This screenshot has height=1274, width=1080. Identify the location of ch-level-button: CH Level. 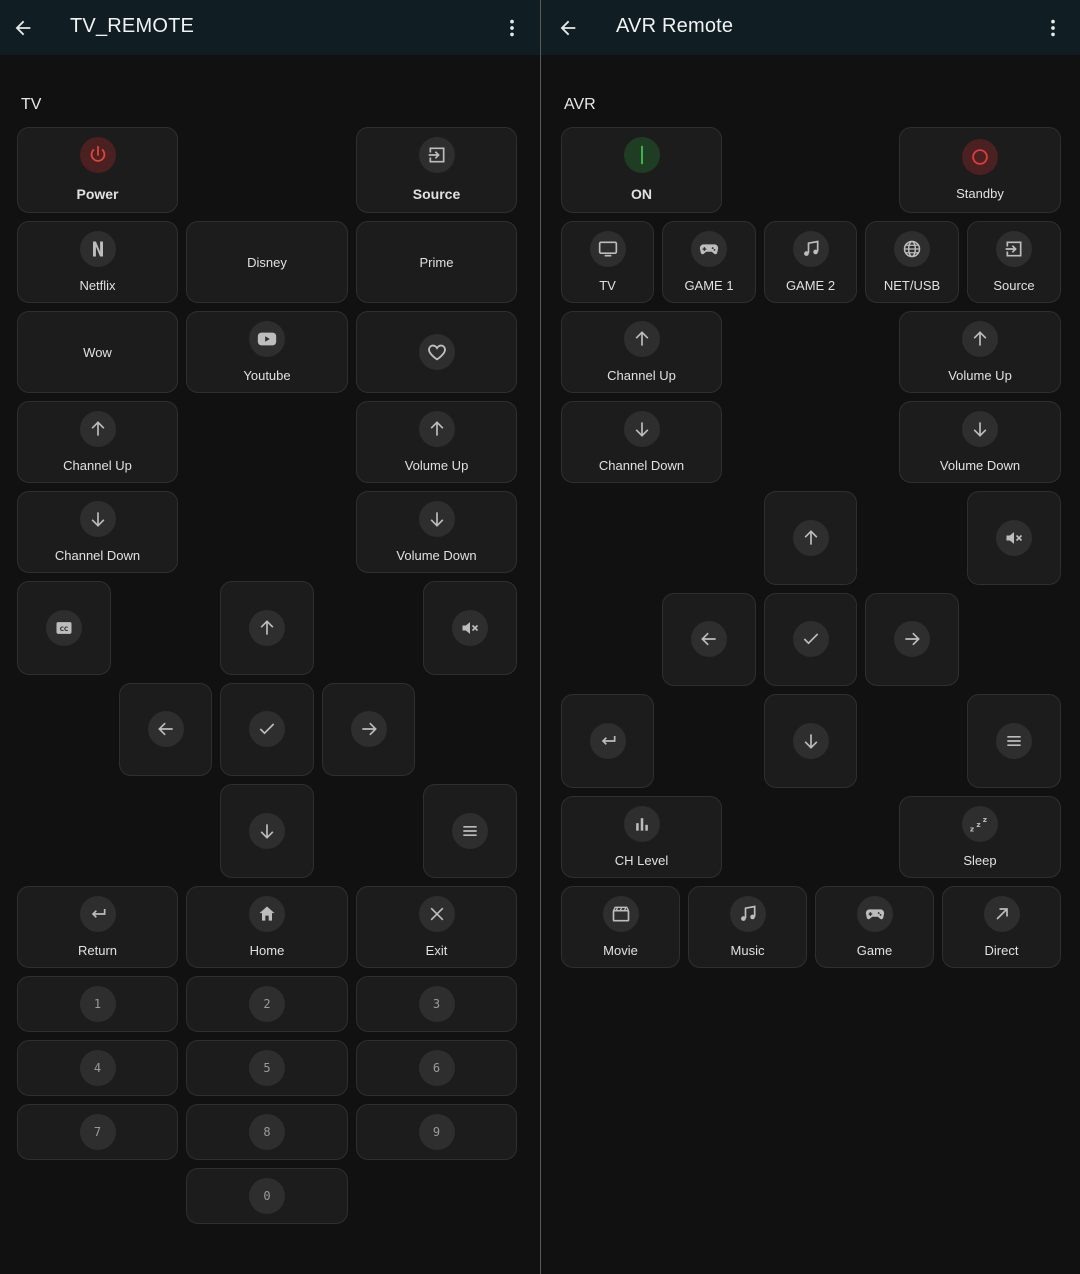
(641, 837).